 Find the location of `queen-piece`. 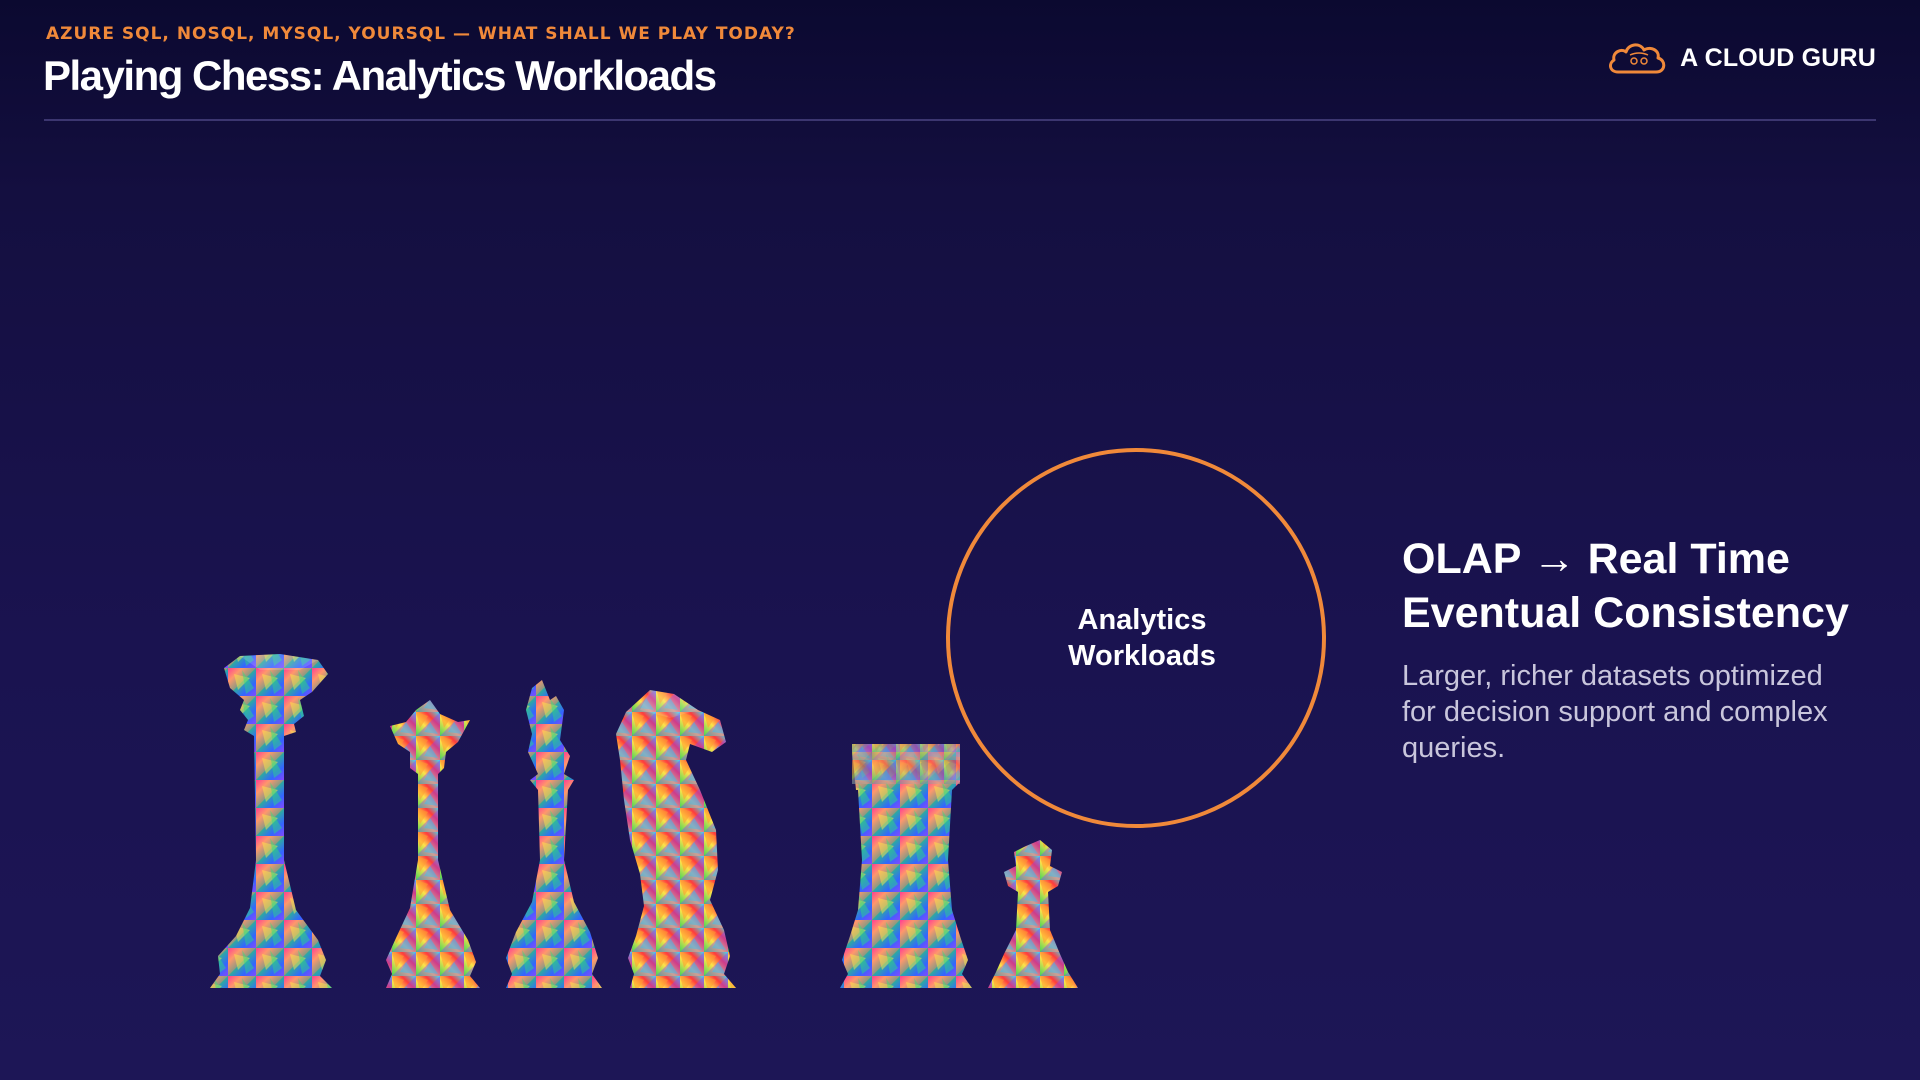

queen-piece is located at coordinates (433, 844).